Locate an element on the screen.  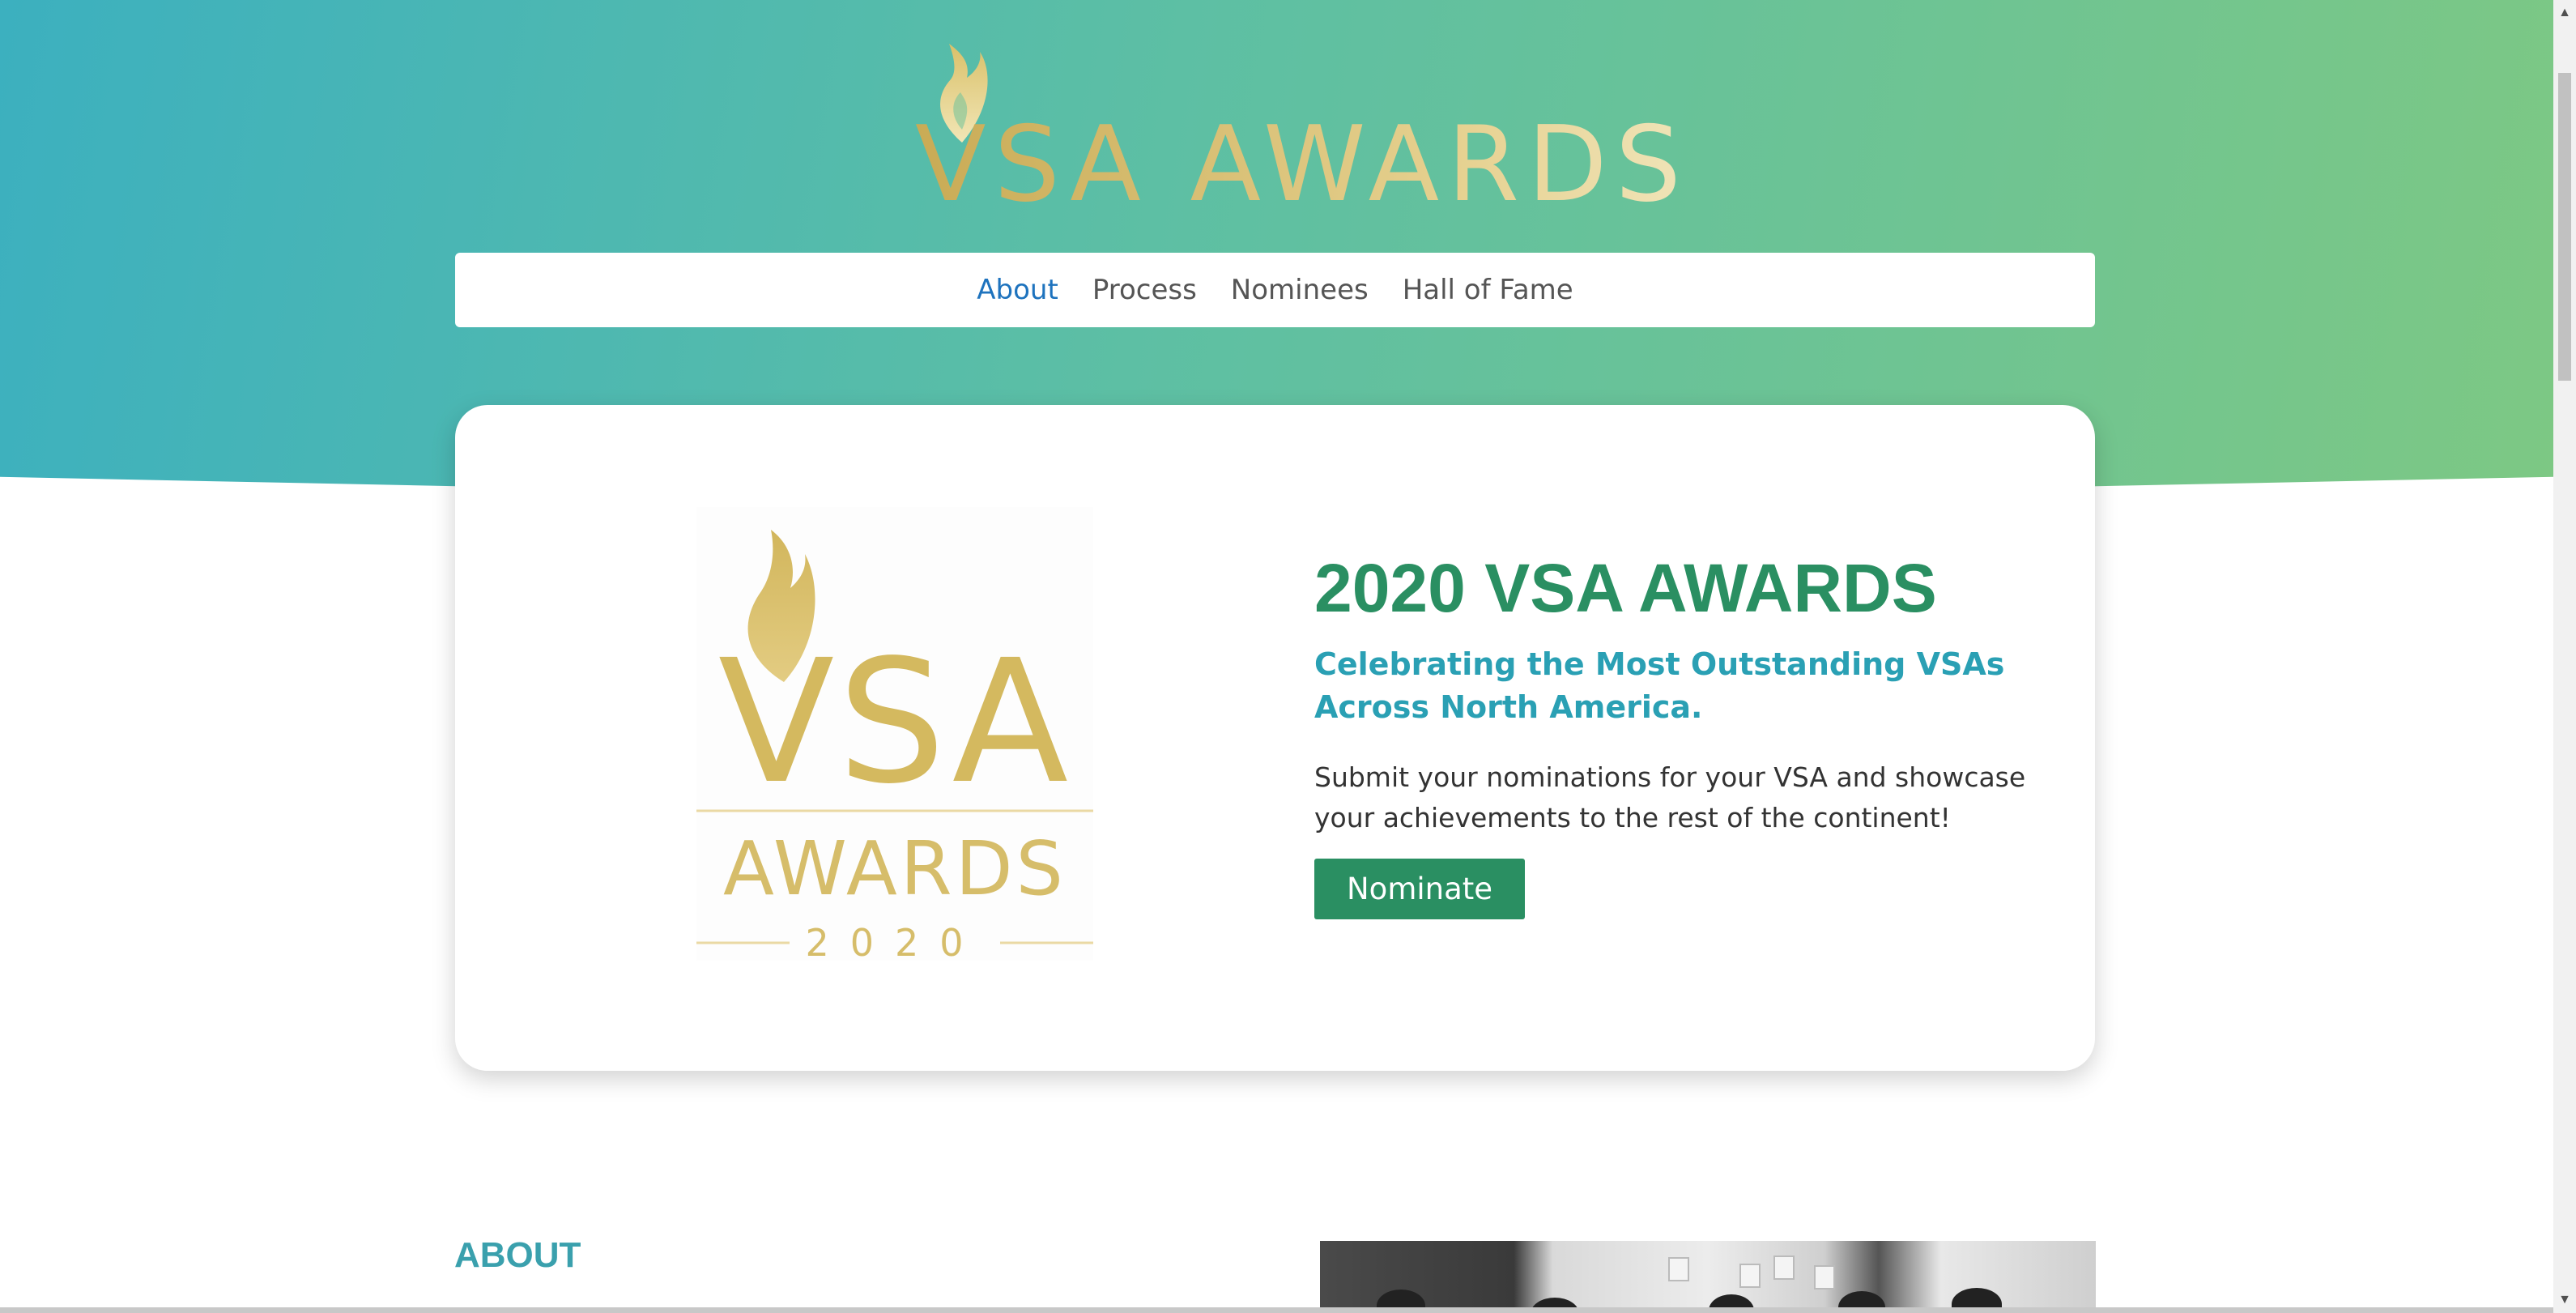
vertical-scrollbar: ▲ ▼ is located at coordinates (2564, 656).